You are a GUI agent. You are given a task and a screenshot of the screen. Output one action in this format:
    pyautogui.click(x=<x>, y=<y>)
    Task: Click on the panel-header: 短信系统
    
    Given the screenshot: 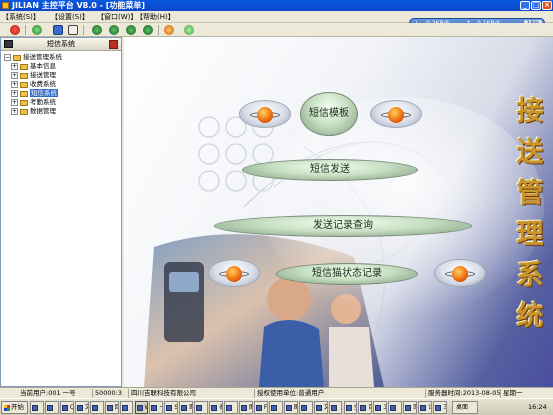 What is the action you would take?
    pyautogui.click(x=61, y=44)
    